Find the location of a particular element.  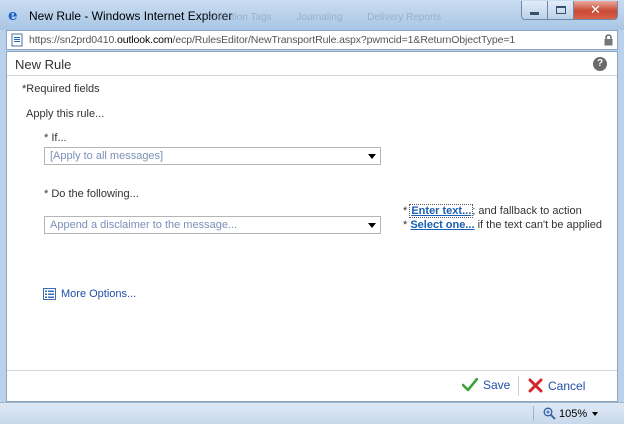

internet-explorer-icon: e is located at coordinates (13, 15).